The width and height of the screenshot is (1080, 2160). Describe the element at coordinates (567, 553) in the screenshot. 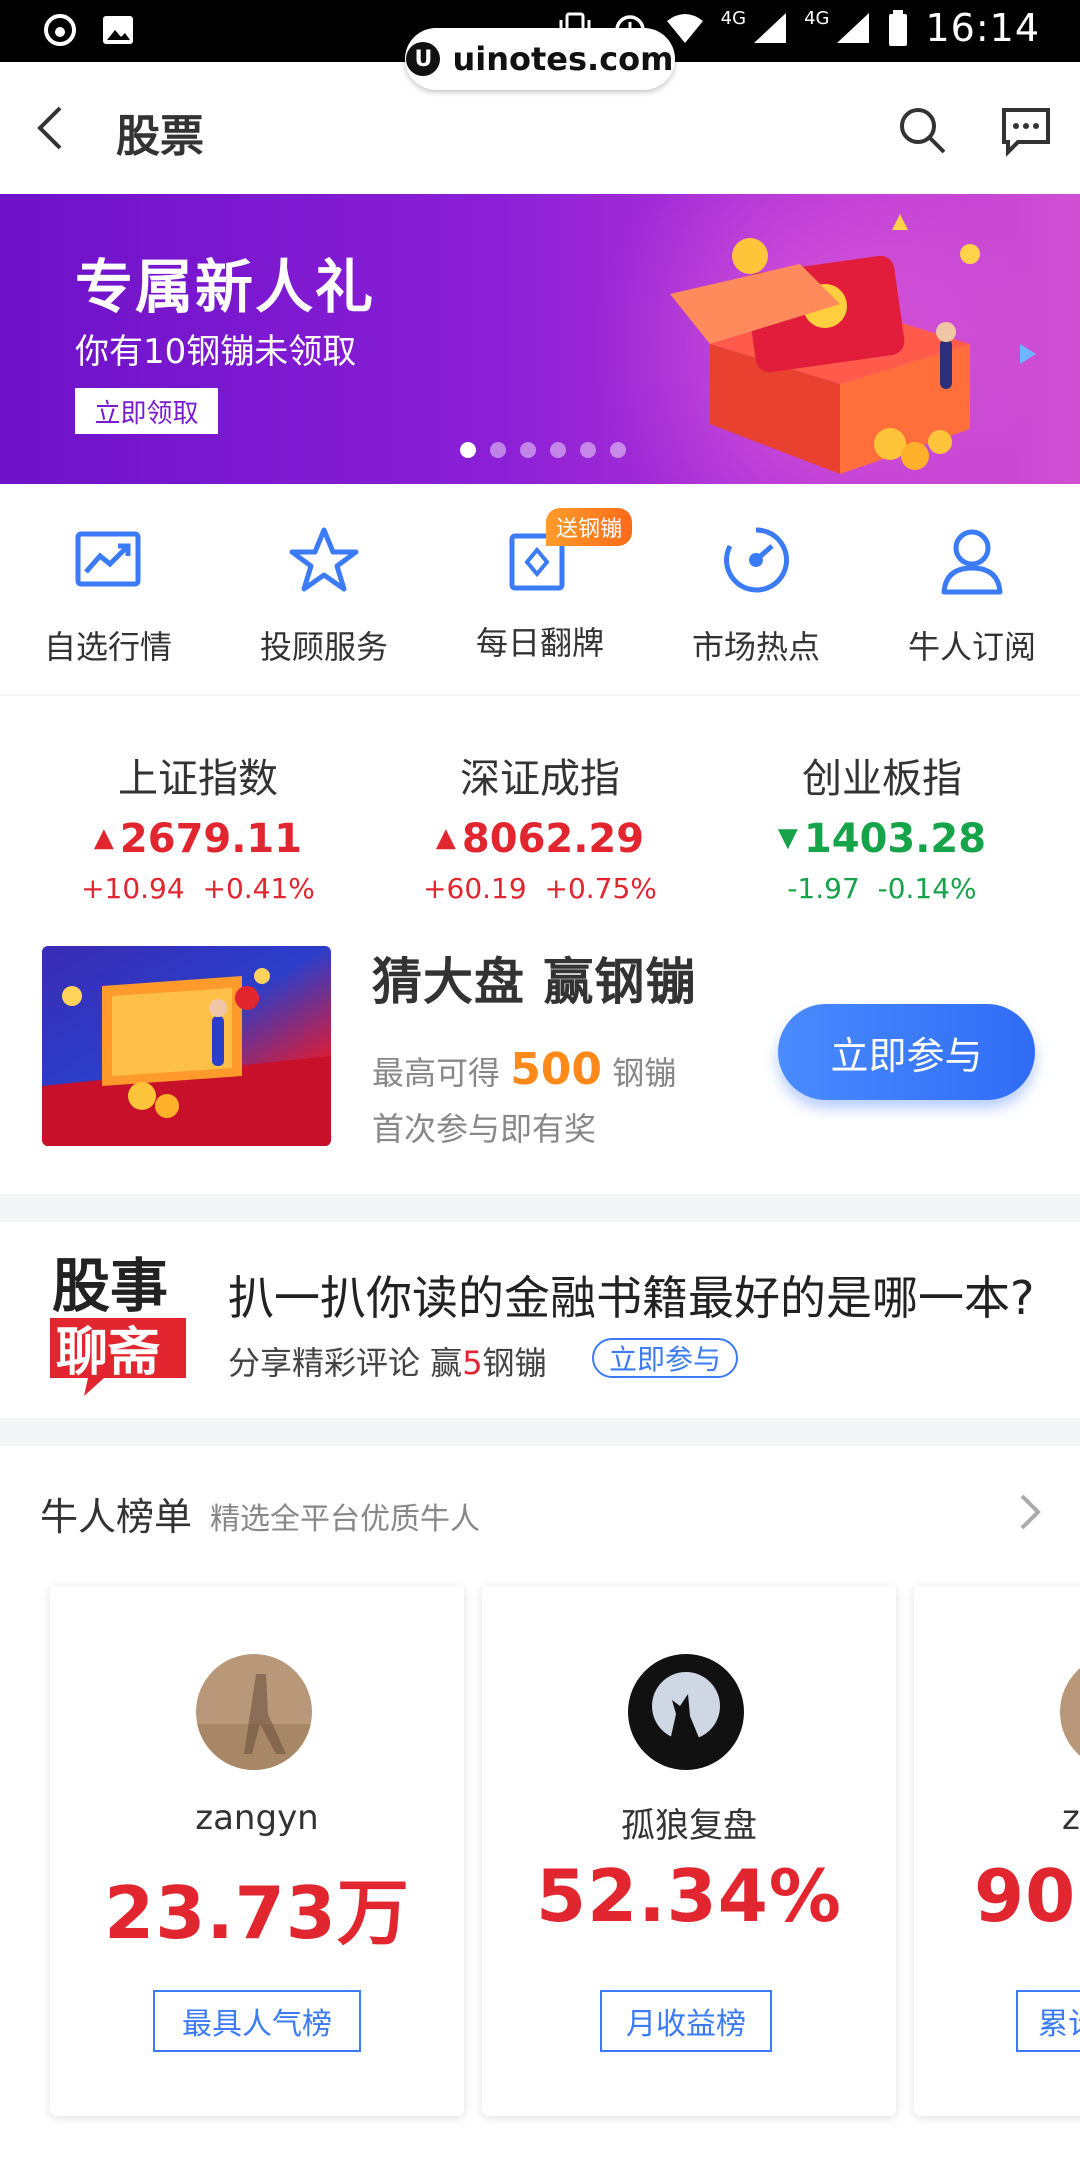

I see `flip-card-icon-wrap: 送钢镚` at that location.